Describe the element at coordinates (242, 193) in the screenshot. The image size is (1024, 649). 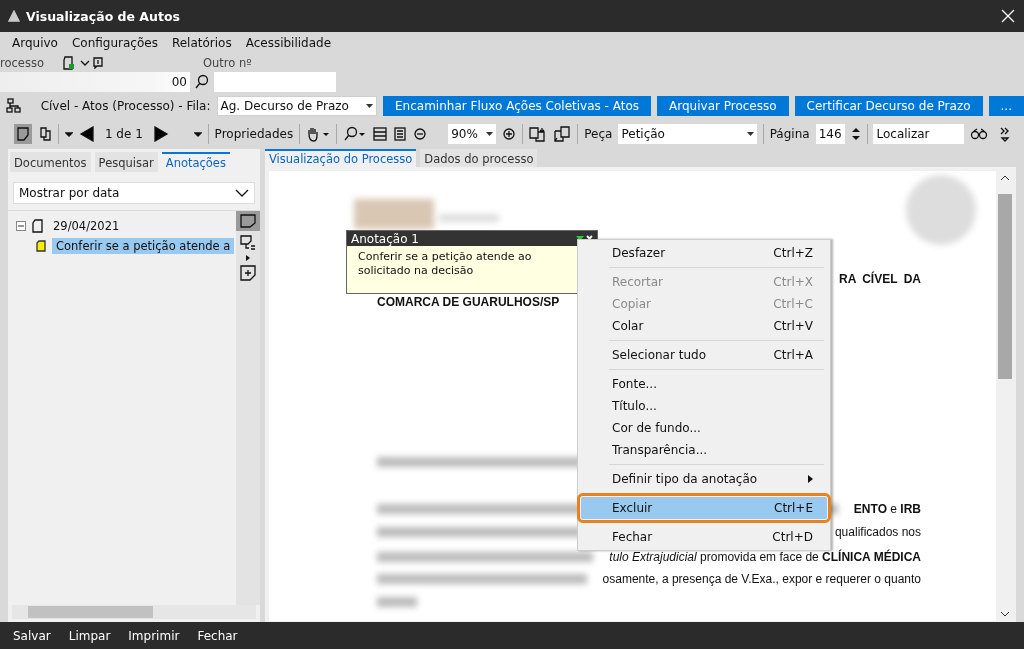
I see `chevron-down-icon` at that location.